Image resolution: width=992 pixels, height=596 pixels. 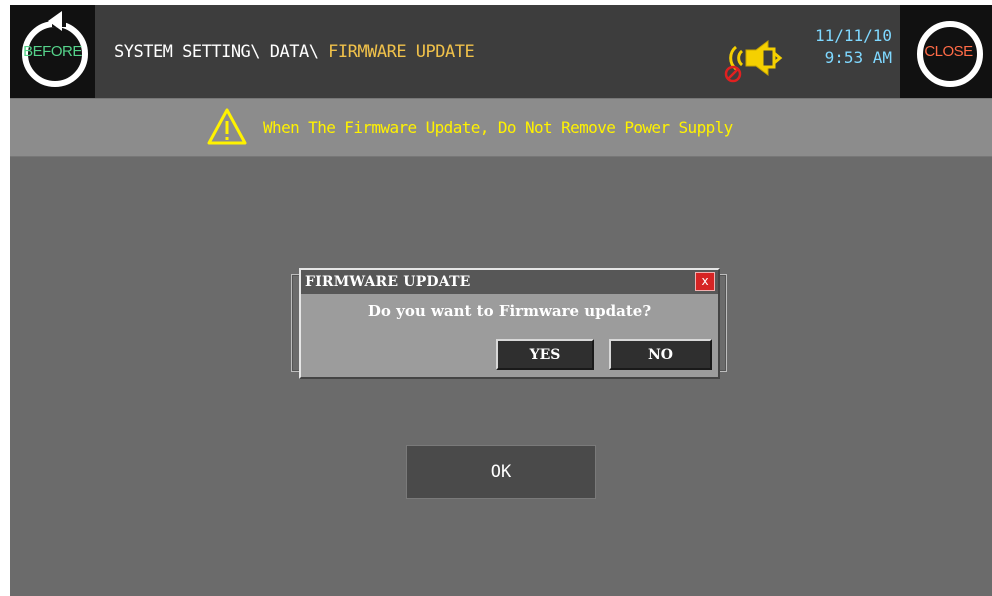 I want to click on breadcrumb-path: SYSTEM SETTING\ DATA\, so click(x=221, y=52).